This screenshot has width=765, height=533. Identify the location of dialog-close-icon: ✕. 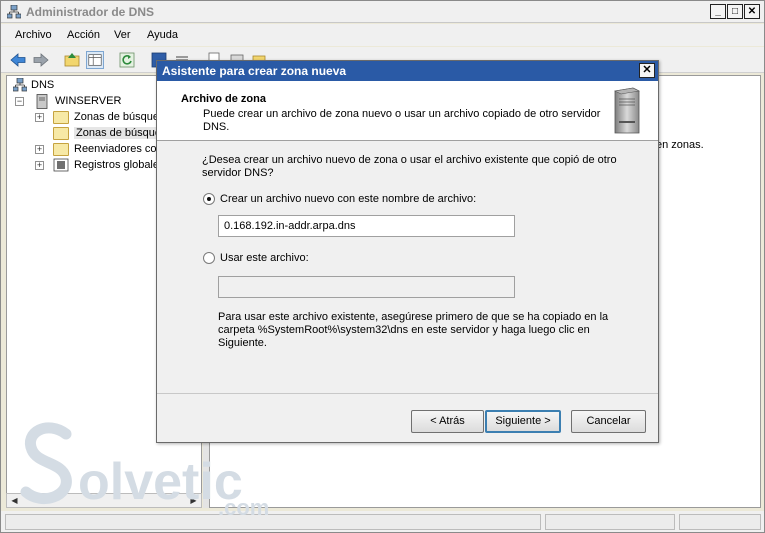
(647, 70).